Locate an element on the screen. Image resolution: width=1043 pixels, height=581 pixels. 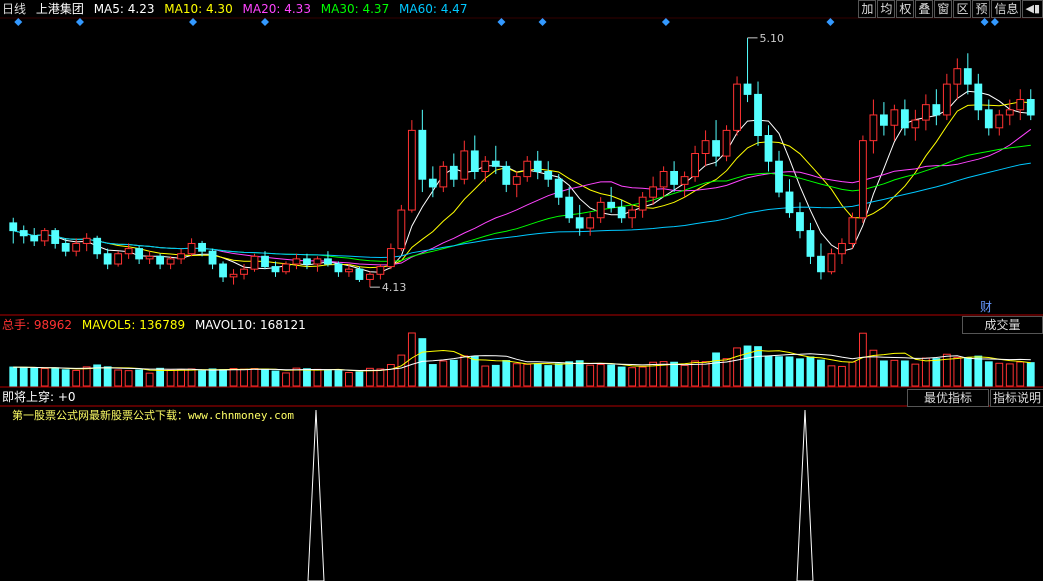
ma20-label: MA20: 4.33 is located at coordinates (276, 9).